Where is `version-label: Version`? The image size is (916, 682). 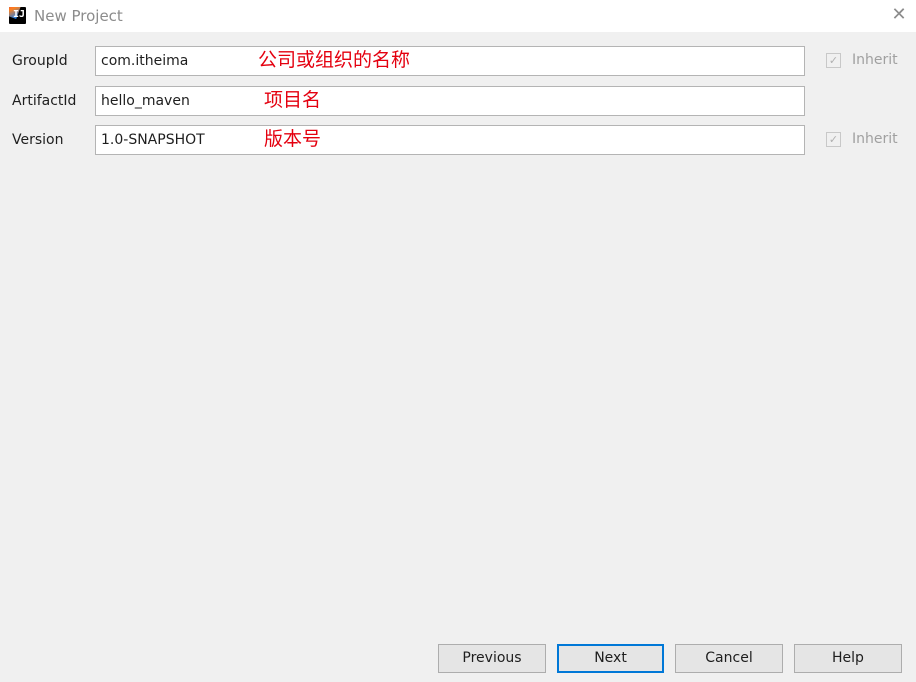
version-label: Version is located at coordinates (38, 140).